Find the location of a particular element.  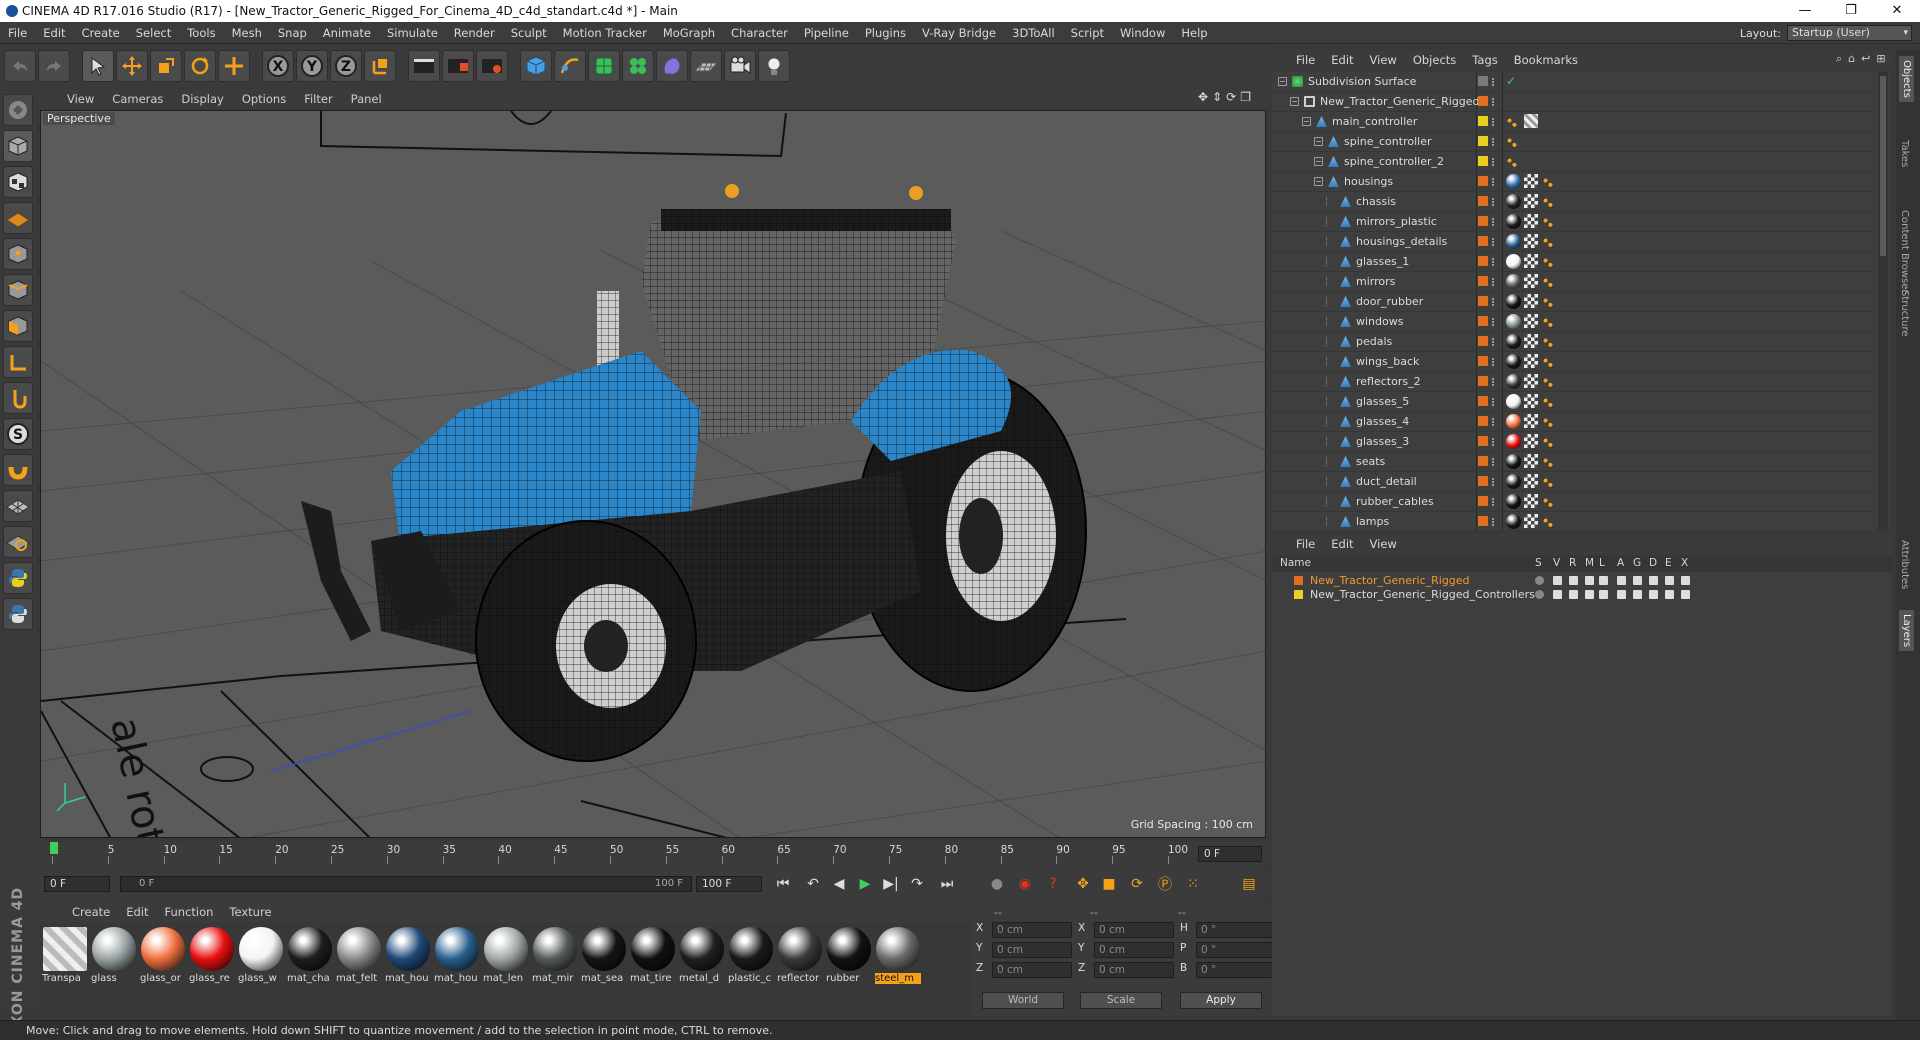

material-swatch: metal_d is located at coordinates (702, 971).